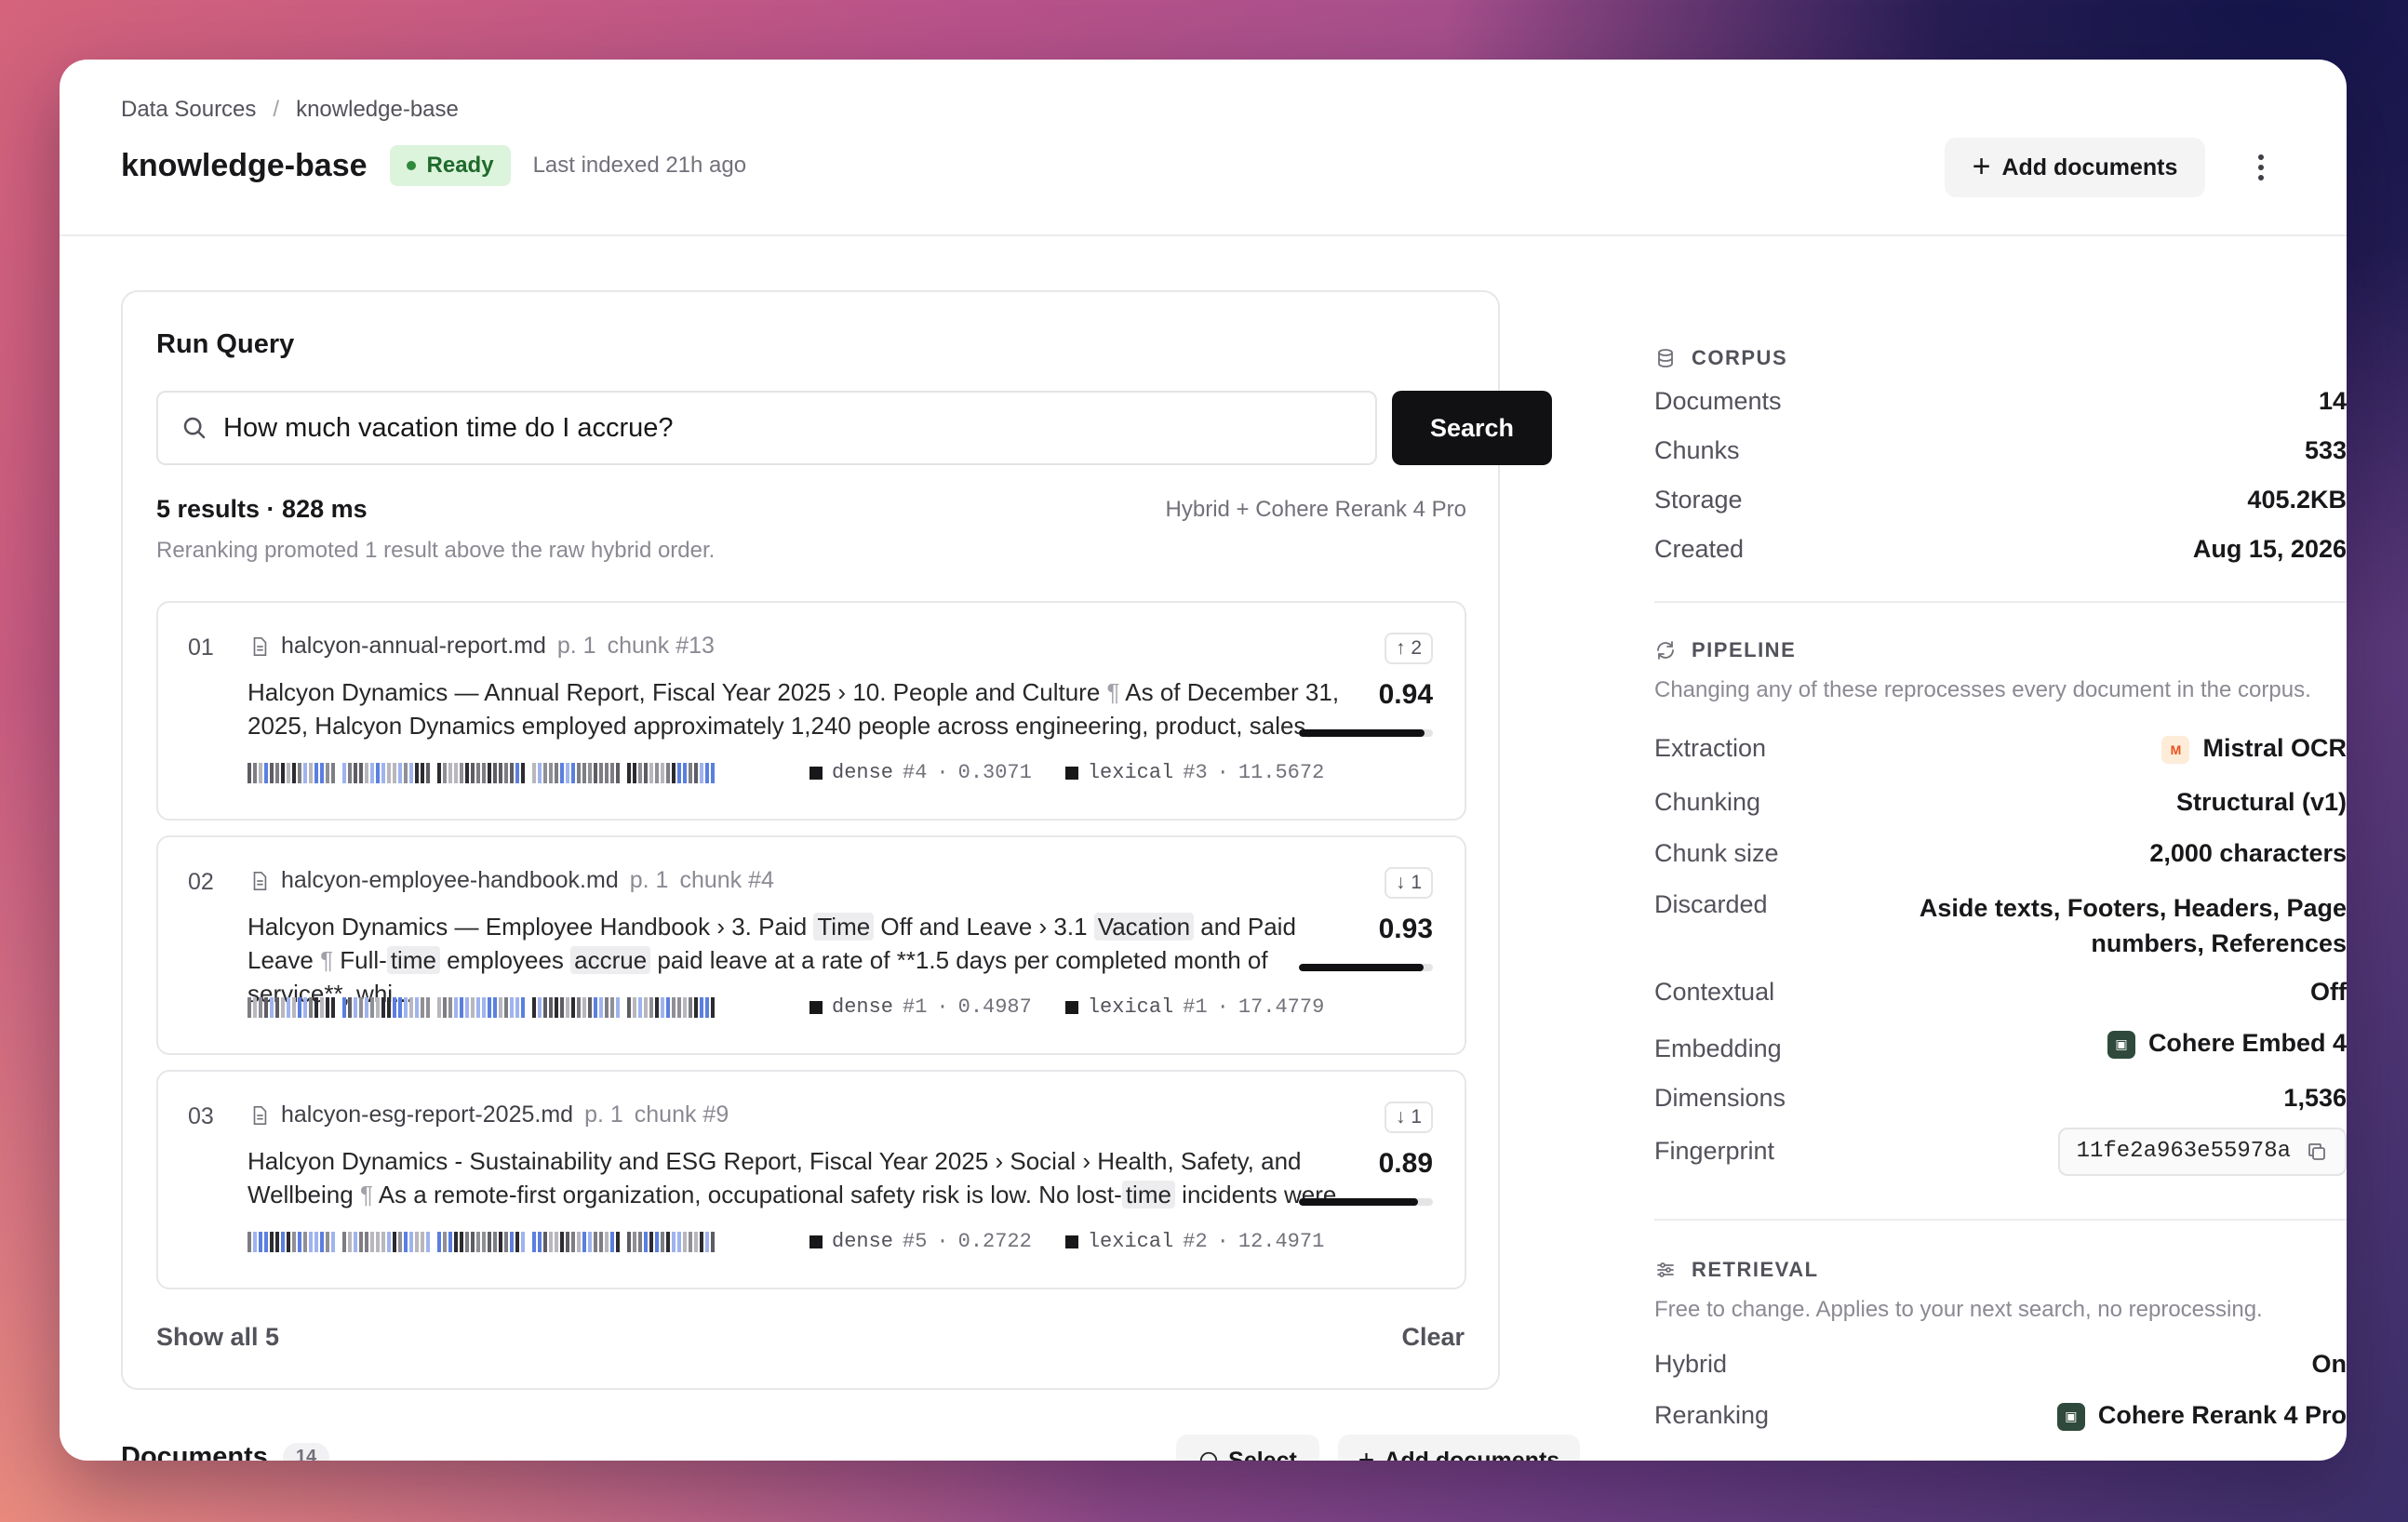 The image size is (2408, 1522). Describe the element at coordinates (1665, 1269) in the screenshot. I see `sliders-icon` at that location.